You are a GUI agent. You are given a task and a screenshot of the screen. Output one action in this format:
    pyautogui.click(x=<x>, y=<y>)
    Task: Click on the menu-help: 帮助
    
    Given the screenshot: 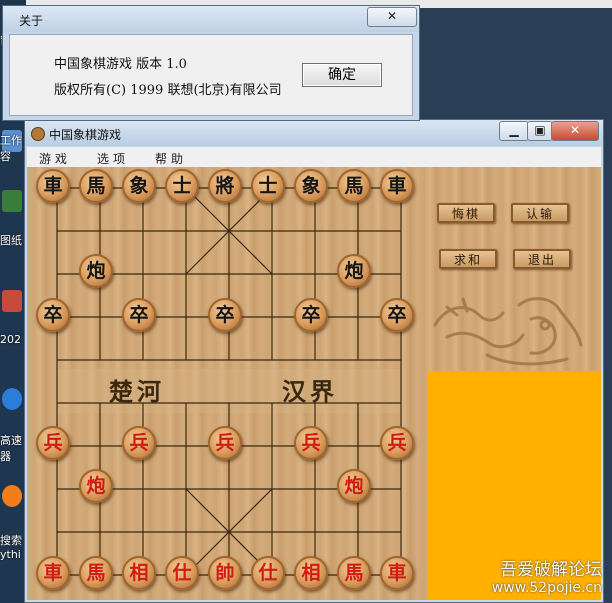 What is the action you would take?
    pyautogui.click(x=171, y=158)
    